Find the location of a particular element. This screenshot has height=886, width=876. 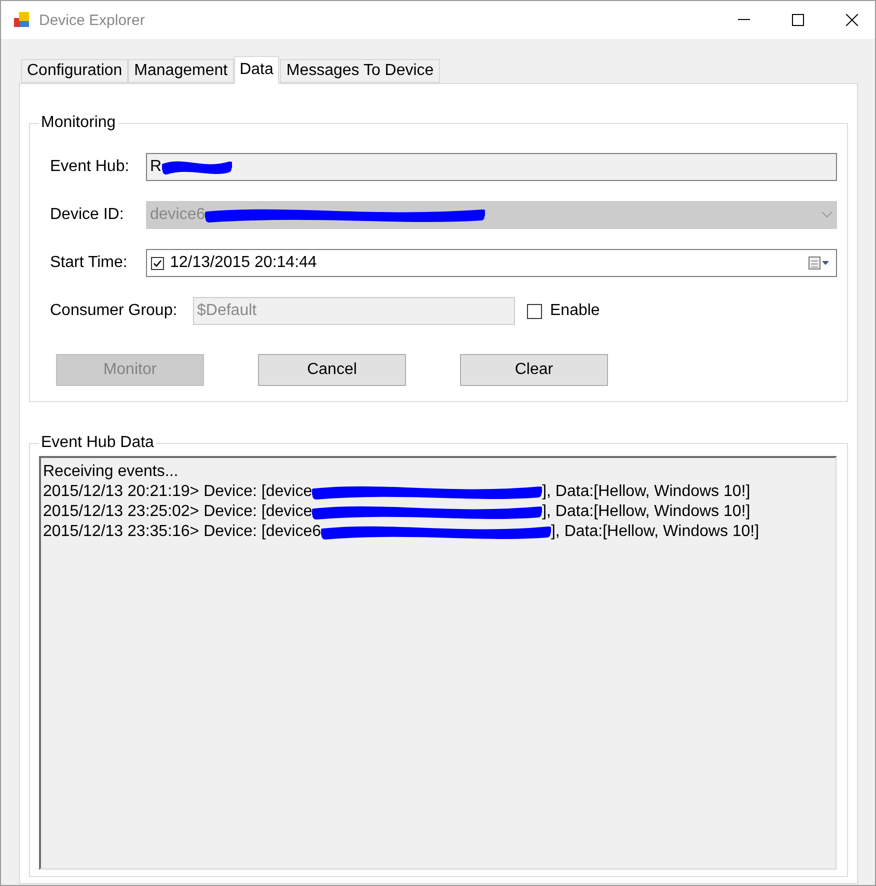

field-label: Start Time: is located at coordinates (89, 263).